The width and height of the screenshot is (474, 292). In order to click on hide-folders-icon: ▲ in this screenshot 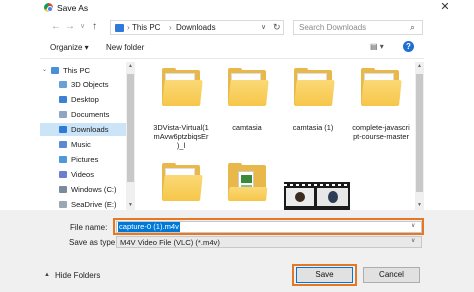, I will do `click(47, 275)`.